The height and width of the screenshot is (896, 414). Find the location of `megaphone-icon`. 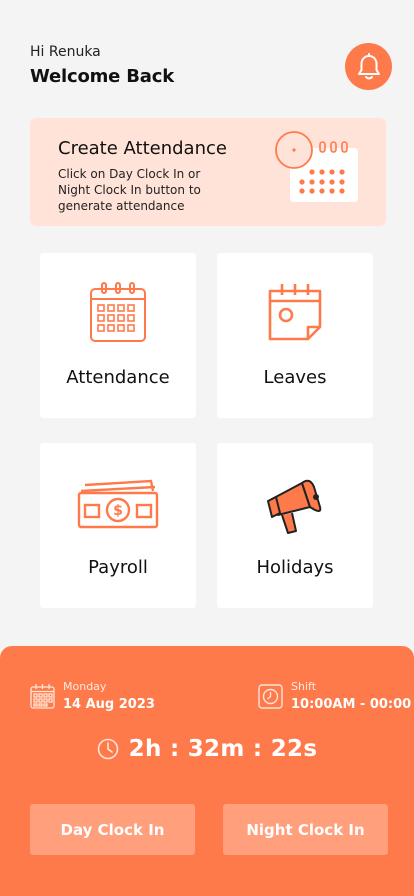

megaphone-icon is located at coordinates (294, 506).